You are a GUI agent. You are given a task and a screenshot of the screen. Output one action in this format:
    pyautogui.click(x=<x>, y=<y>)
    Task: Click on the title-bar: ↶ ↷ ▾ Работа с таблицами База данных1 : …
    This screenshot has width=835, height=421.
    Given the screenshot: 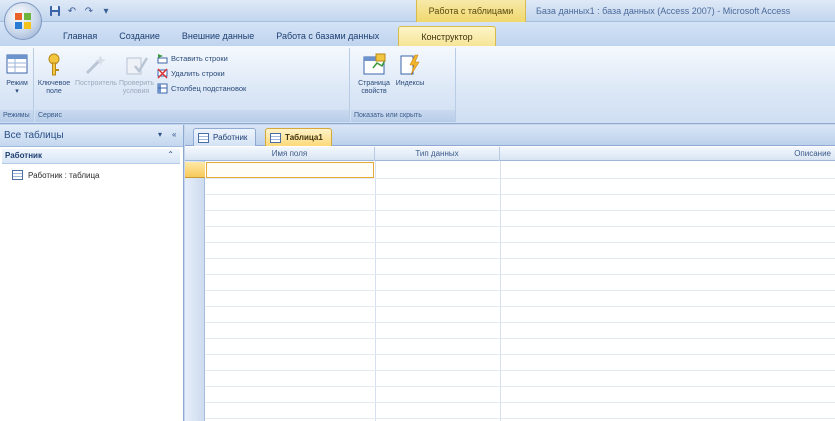 What is the action you would take?
    pyautogui.click(x=417, y=11)
    